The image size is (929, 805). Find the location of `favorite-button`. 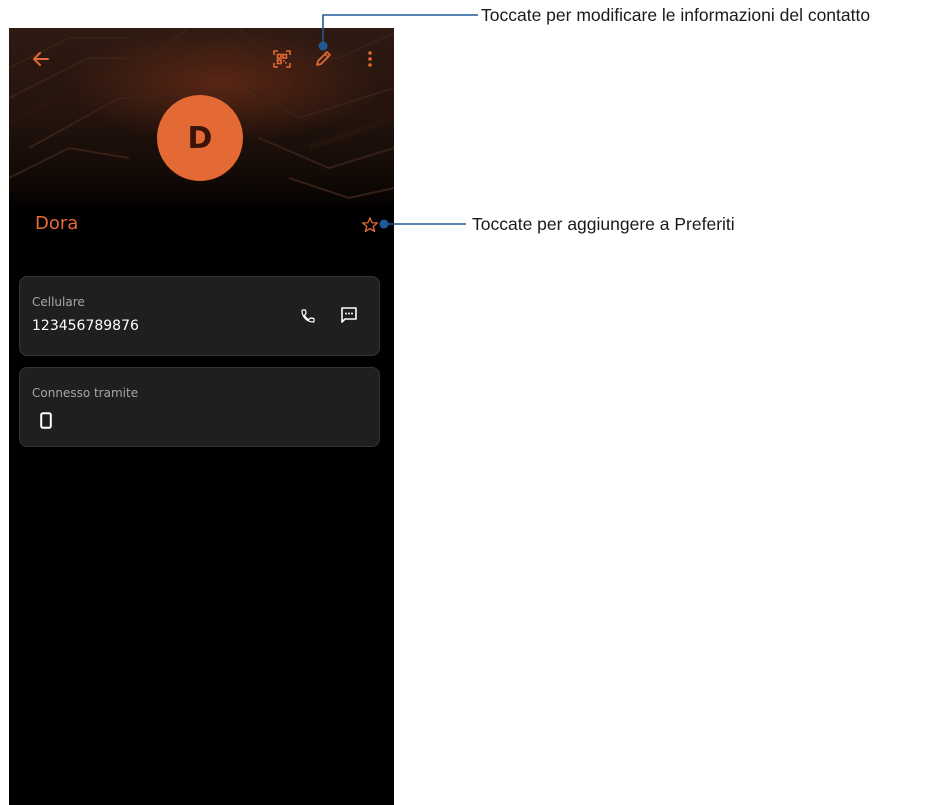

favorite-button is located at coordinates (370, 225).